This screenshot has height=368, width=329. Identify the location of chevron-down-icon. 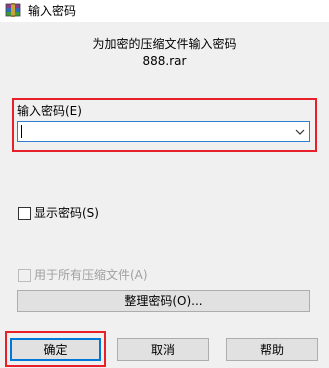
(300, 132).